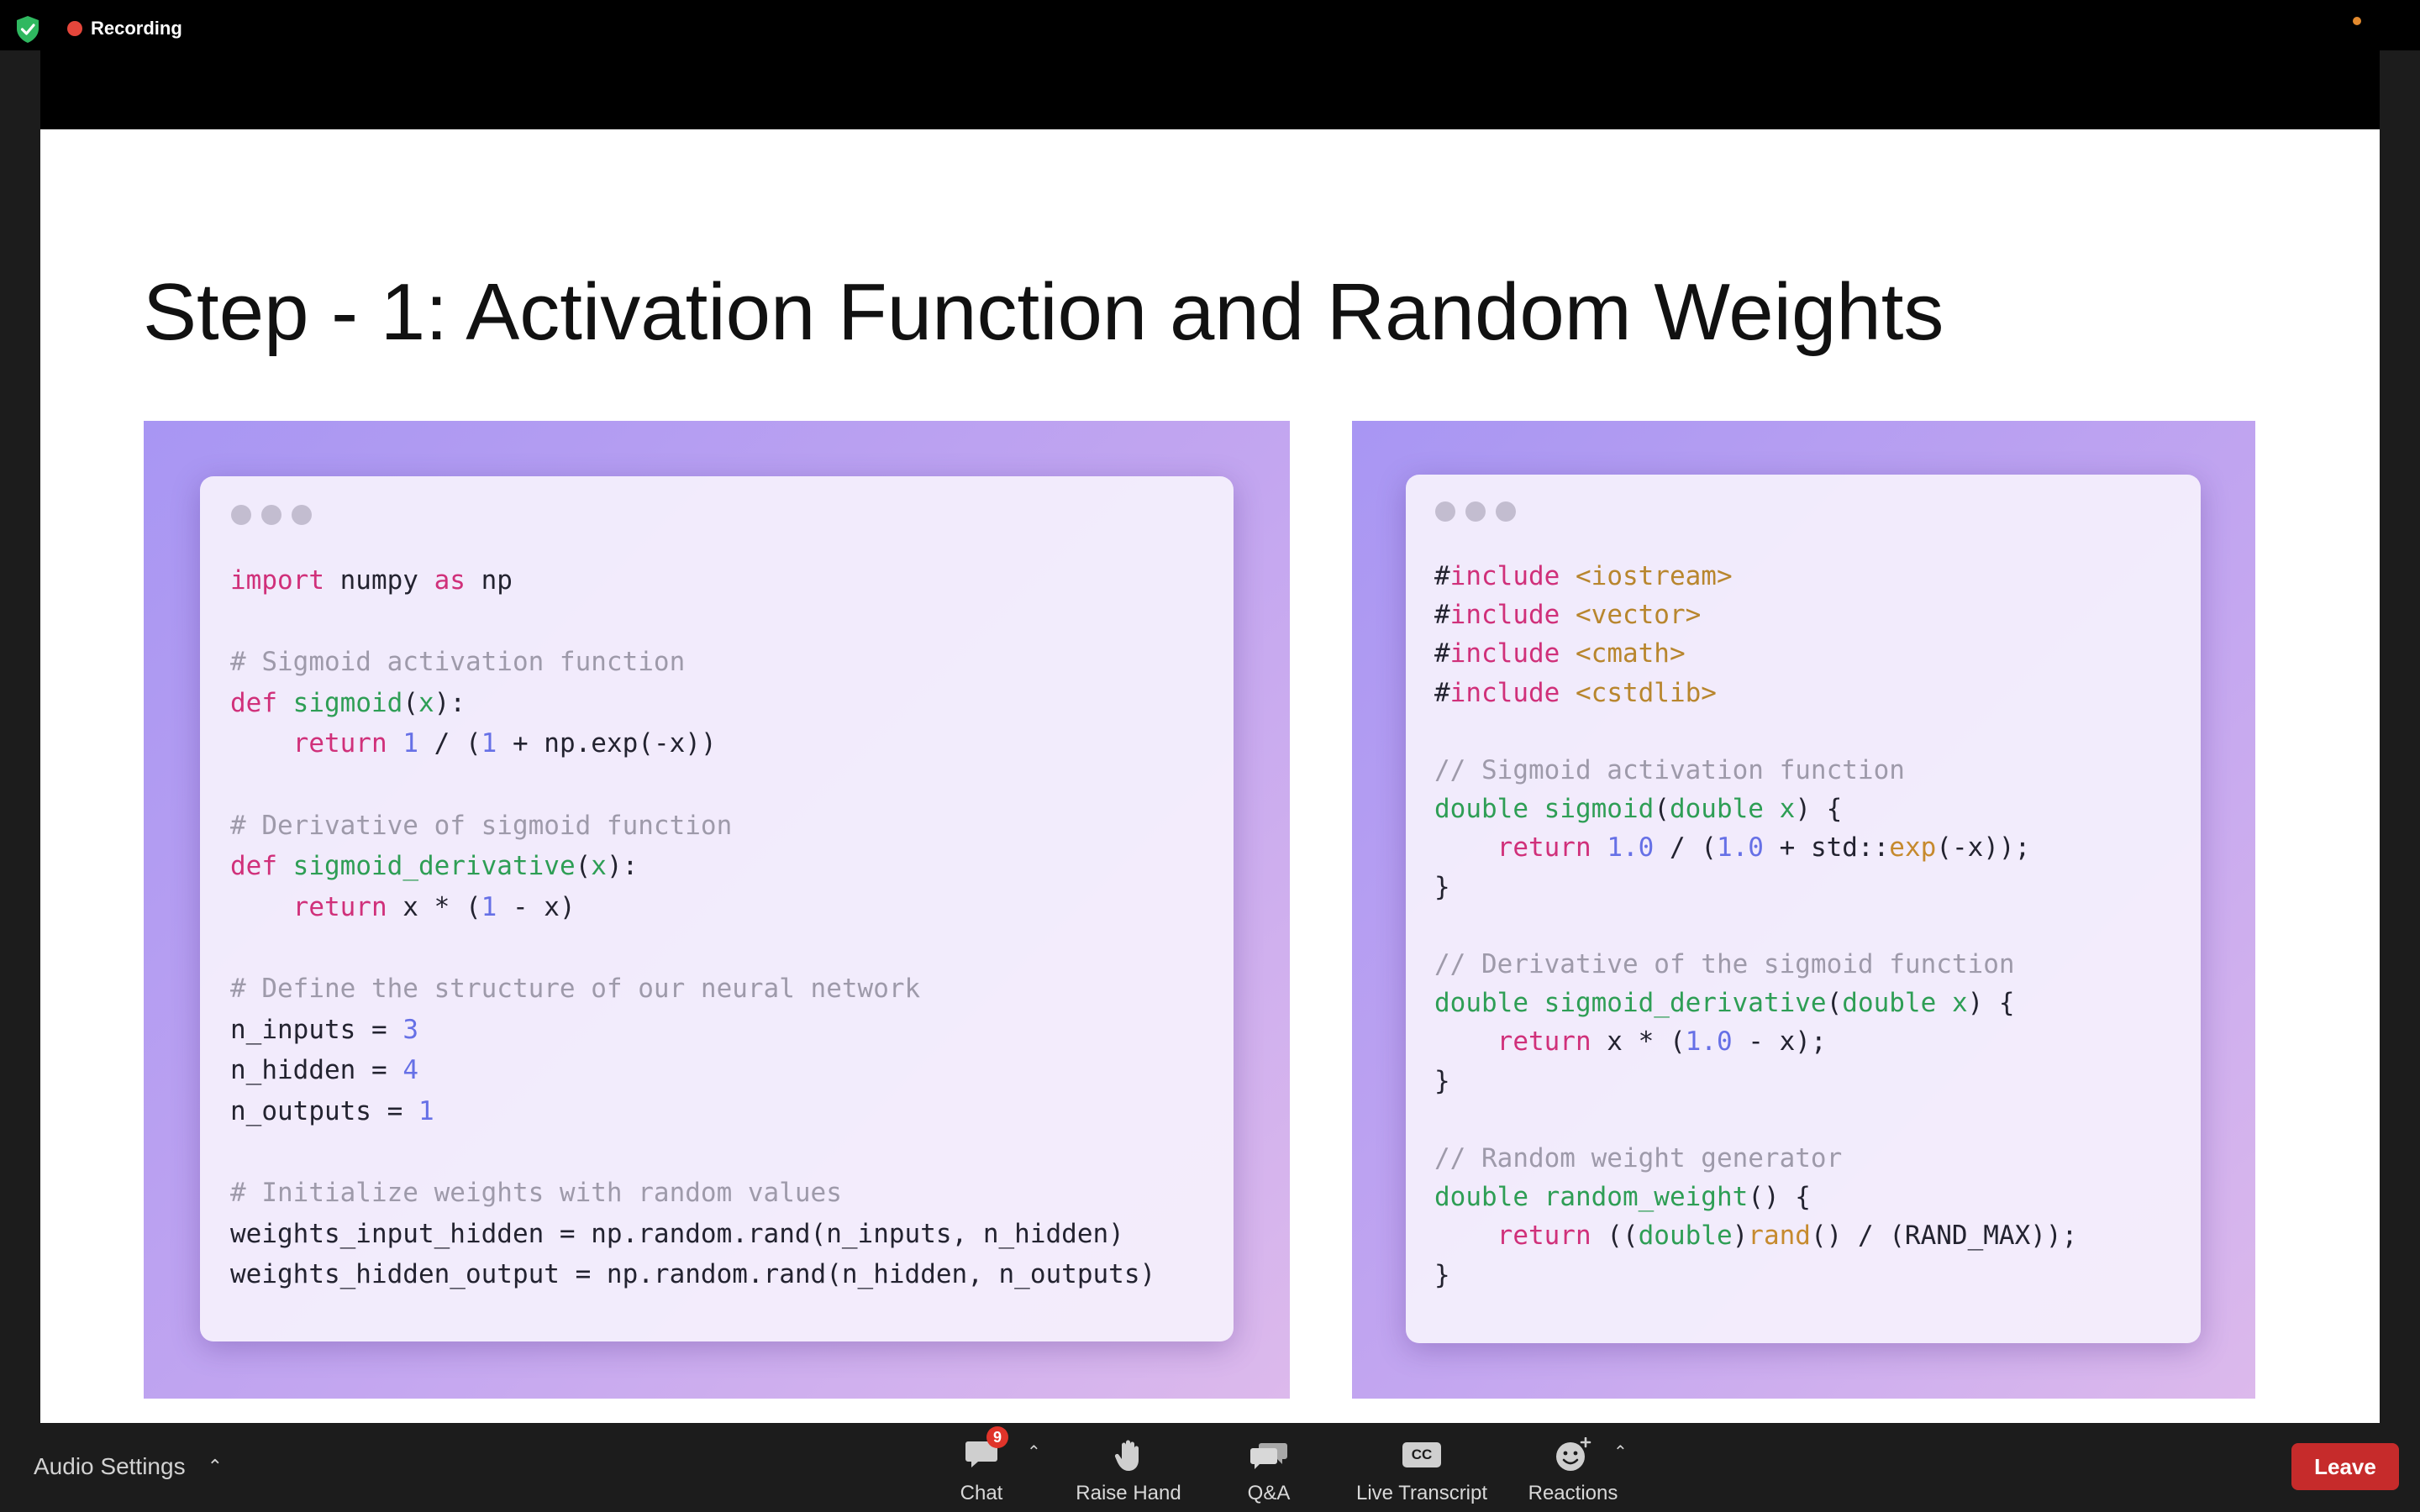 This screenshot has width=2420, height=1512. Describe the element at coordinates (2357, 21) in the screenshot. I see `mic-in-use-indicator` at that location.